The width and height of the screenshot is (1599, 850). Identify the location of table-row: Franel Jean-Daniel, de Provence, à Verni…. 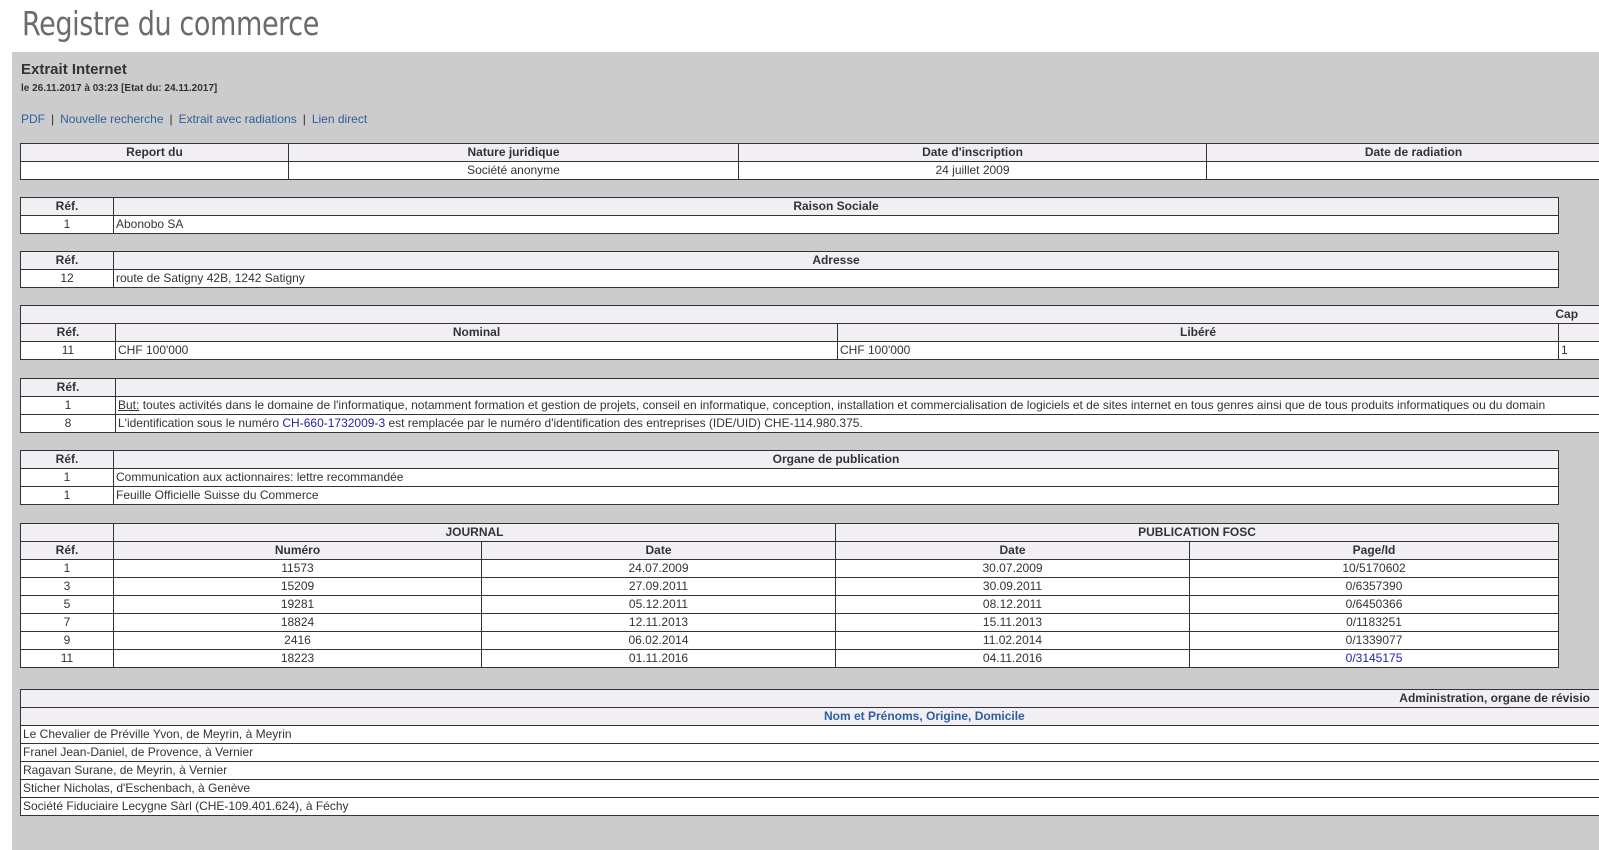
(809, 752).